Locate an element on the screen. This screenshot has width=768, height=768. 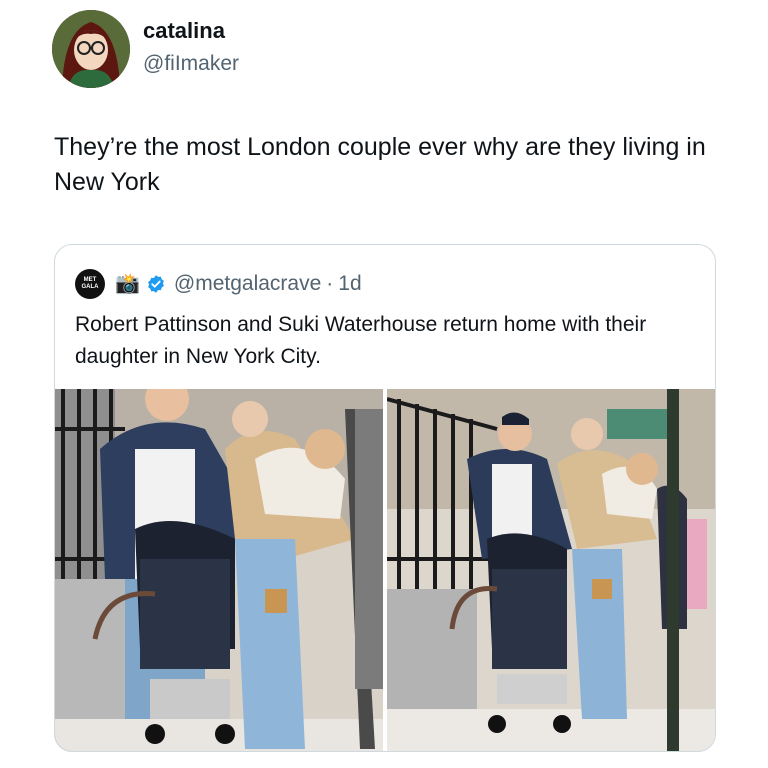
camera-flash-emoji: 📸 is located at coordinates (127, 284).